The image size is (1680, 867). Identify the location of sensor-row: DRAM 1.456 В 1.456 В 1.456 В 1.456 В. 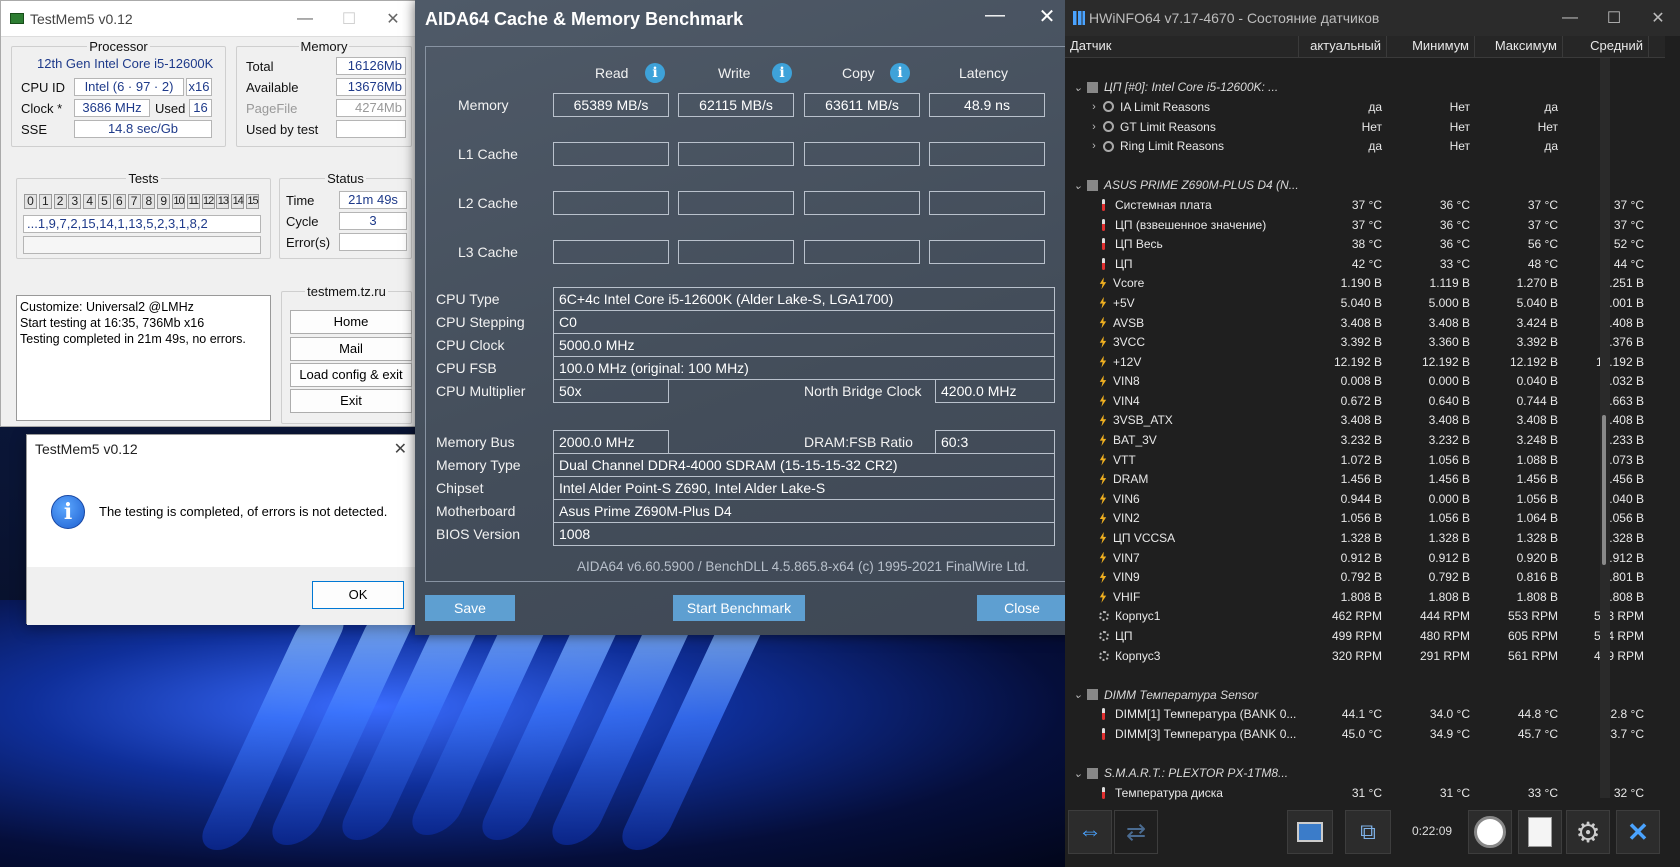
(1365, 479).